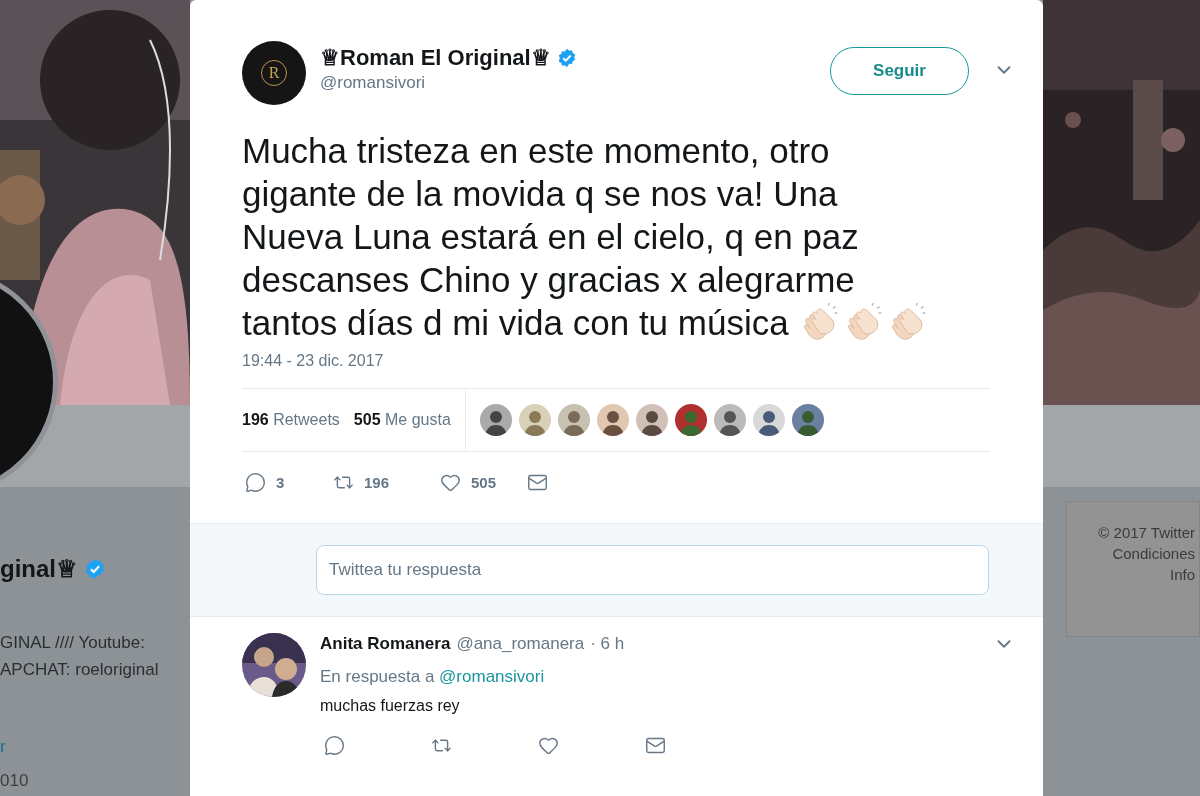 The width and height of the screenshot is (1200, 796). Describe the element at coordinates (483, 482) in the screenshot. I see `like-button: 505` at that location.